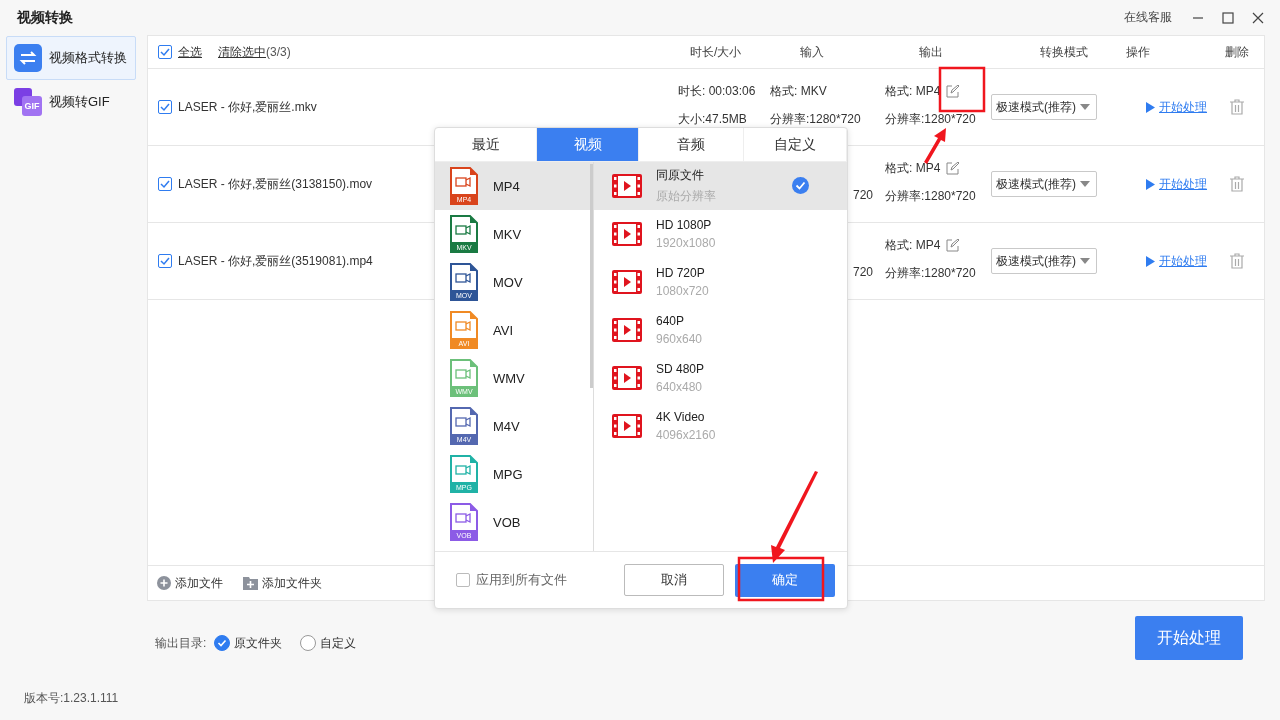 Image resolution: width=1280 pixels, height=720 pixels. Describe the element at coordinates (680, 387) in the screenshot. I see `preset-resolution: 640x480` at that location.